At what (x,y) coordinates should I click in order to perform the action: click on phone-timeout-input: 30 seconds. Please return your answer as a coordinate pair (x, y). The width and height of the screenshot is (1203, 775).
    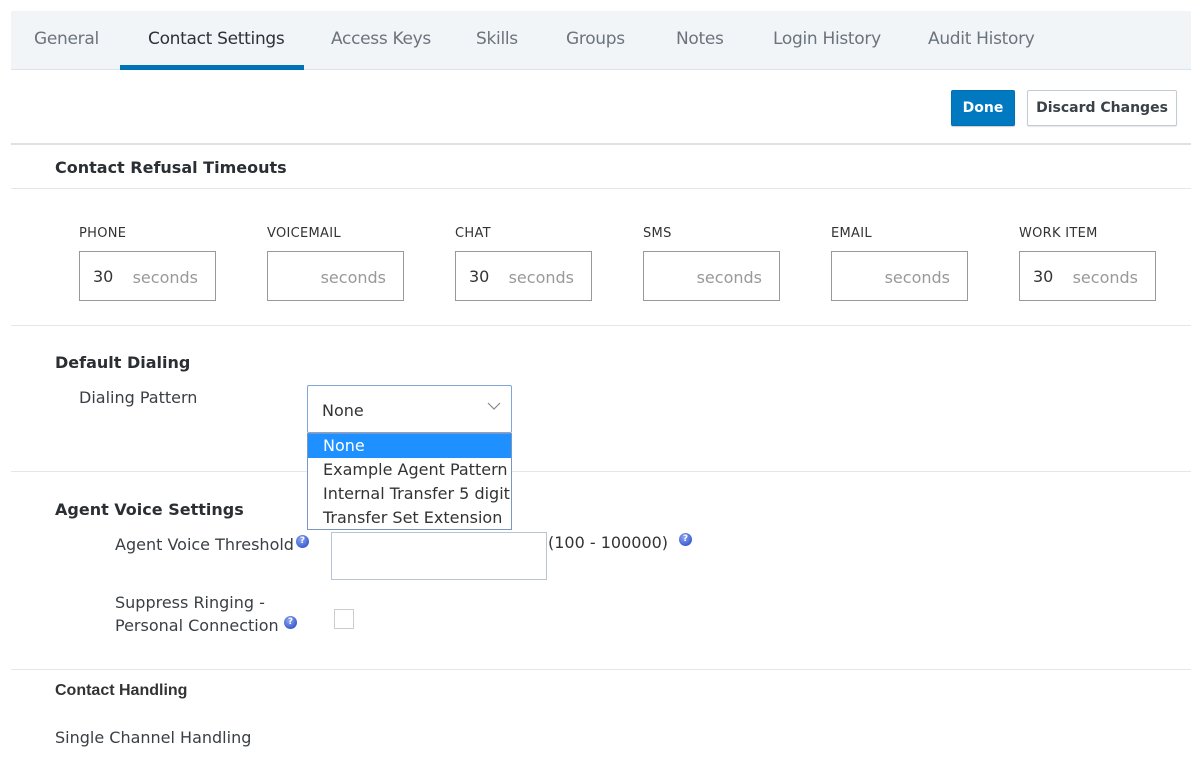
    Looking at the image, I should click on (147, 276).